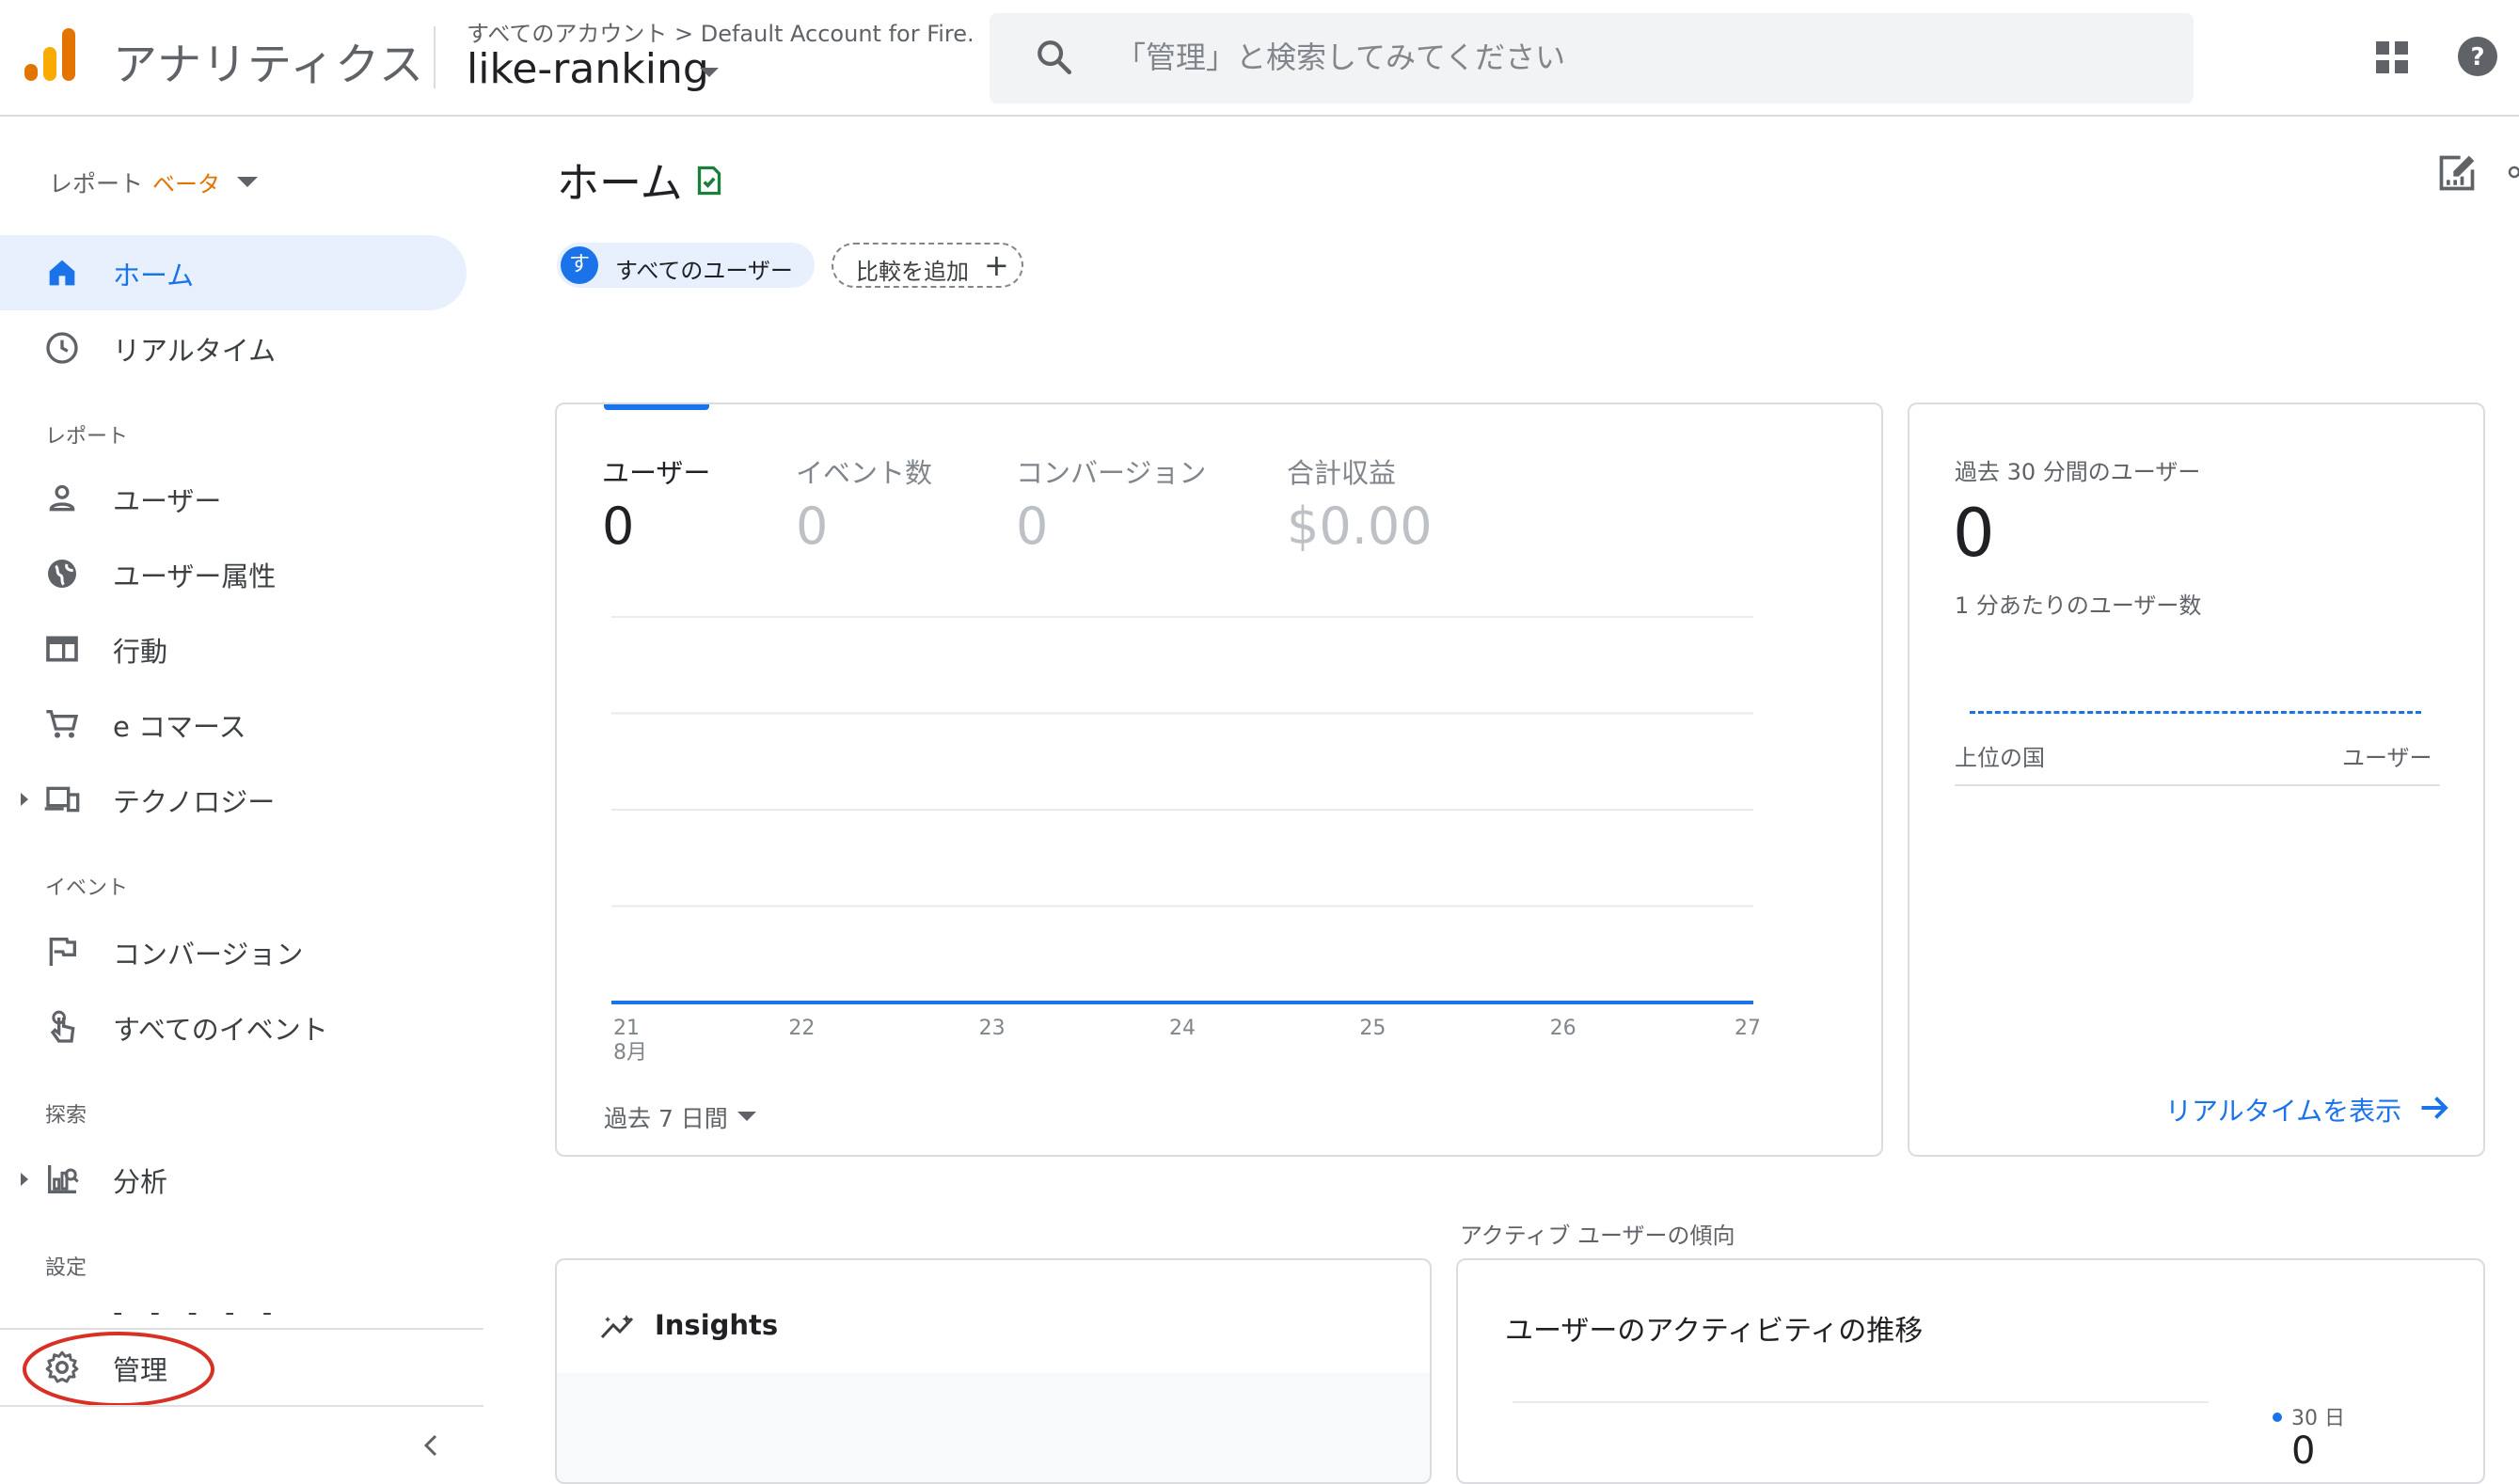  Describe the element at coordinates (1970, 1371) in the screenshot. I see `user-activity-card: ユーザーのアクティビティの推移 30 日 0` at that location.